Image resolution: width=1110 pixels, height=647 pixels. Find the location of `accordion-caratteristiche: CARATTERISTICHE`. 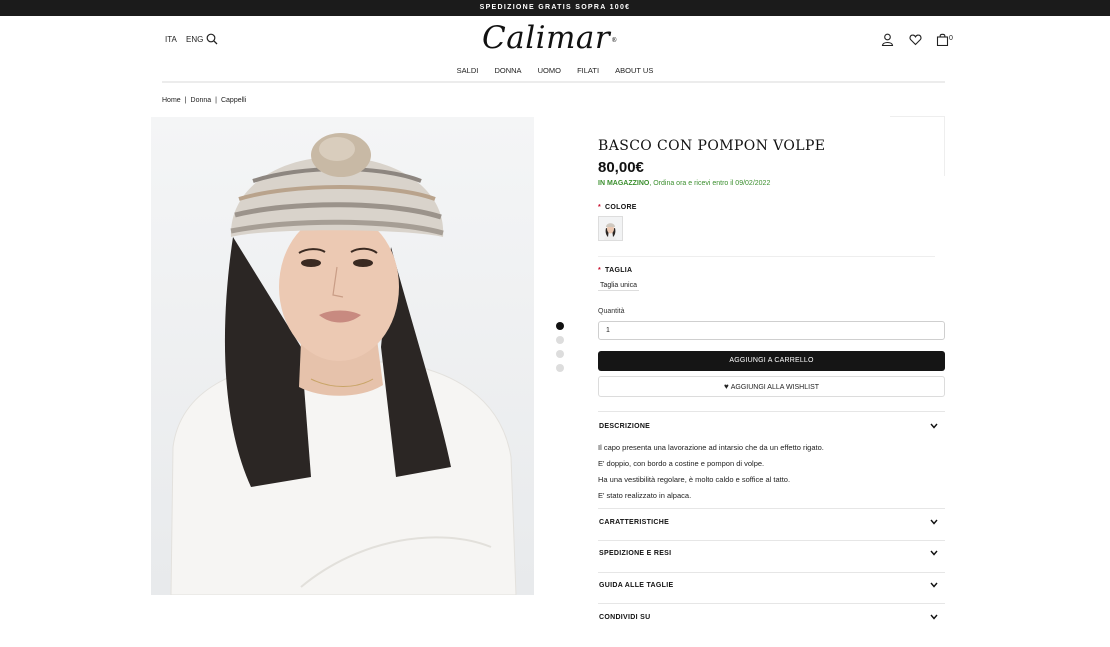

accordion-caratteristiche: CARATTERISTICHE is located at coordinates (634, 522).